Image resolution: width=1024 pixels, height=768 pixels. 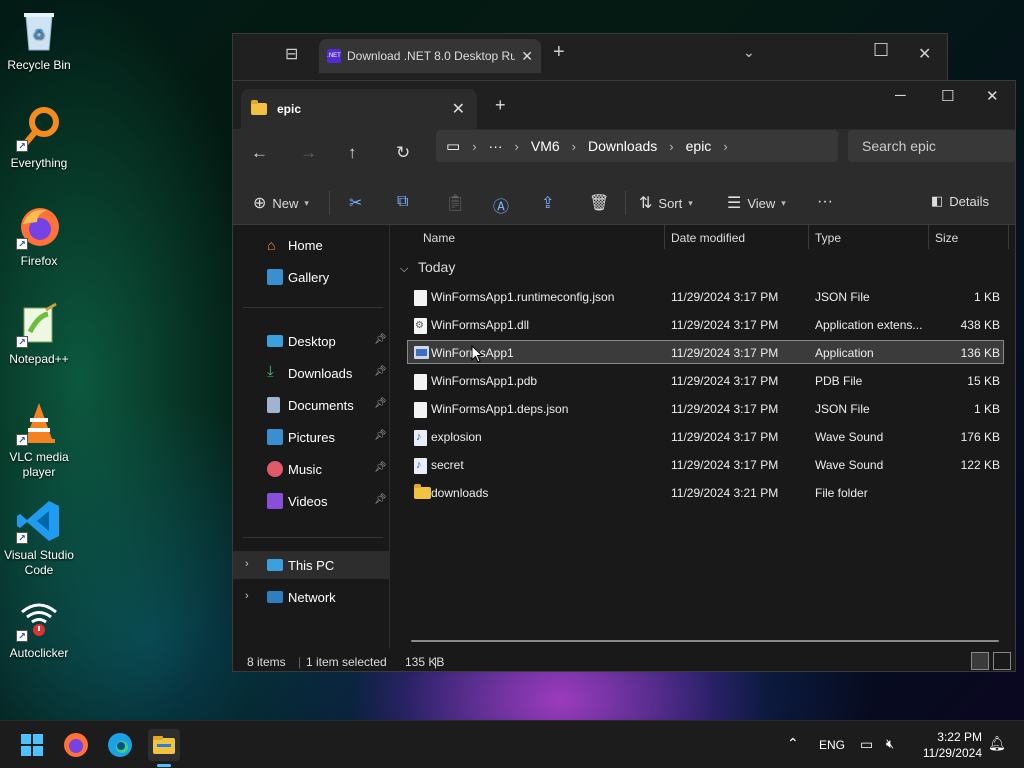 What do you see at coordinates (599, 203) in the screenshot?
I see `delete-button: 🗑︎` at bounding box center [599, 203].